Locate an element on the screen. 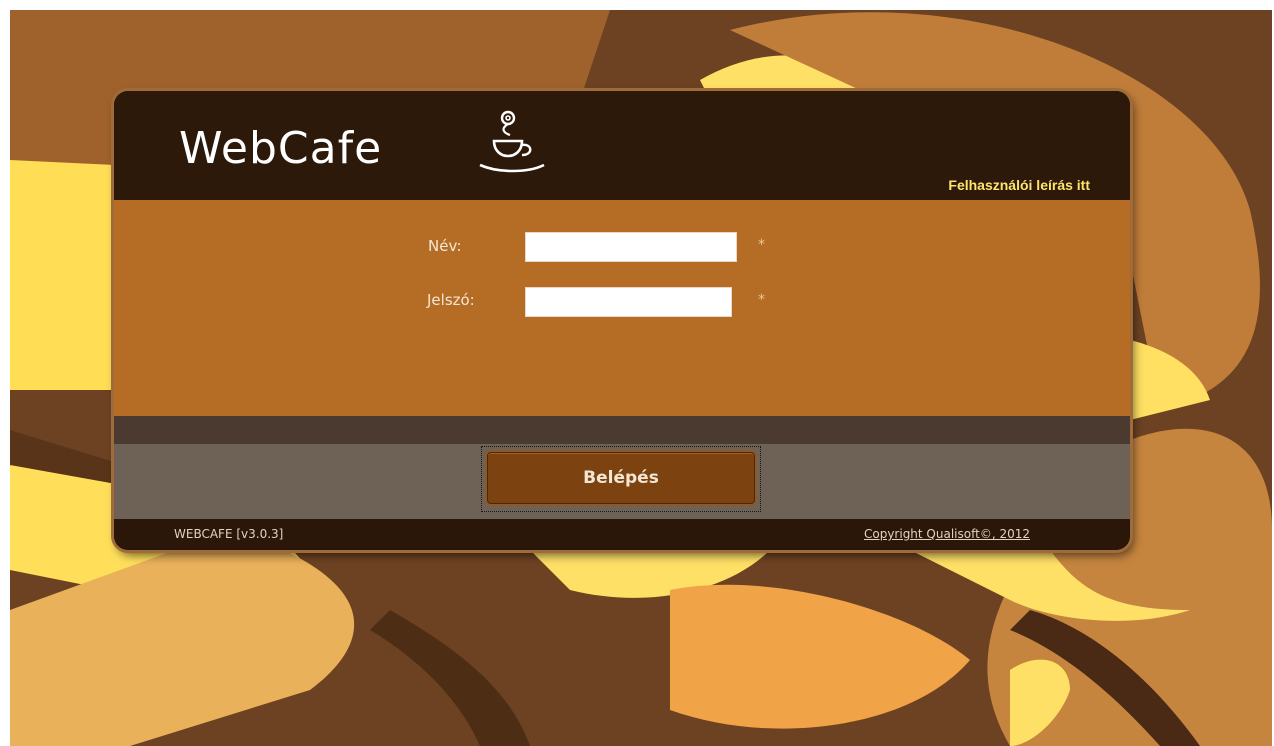  app-logo-text: WebCafe is located at coordinates (281, 148).